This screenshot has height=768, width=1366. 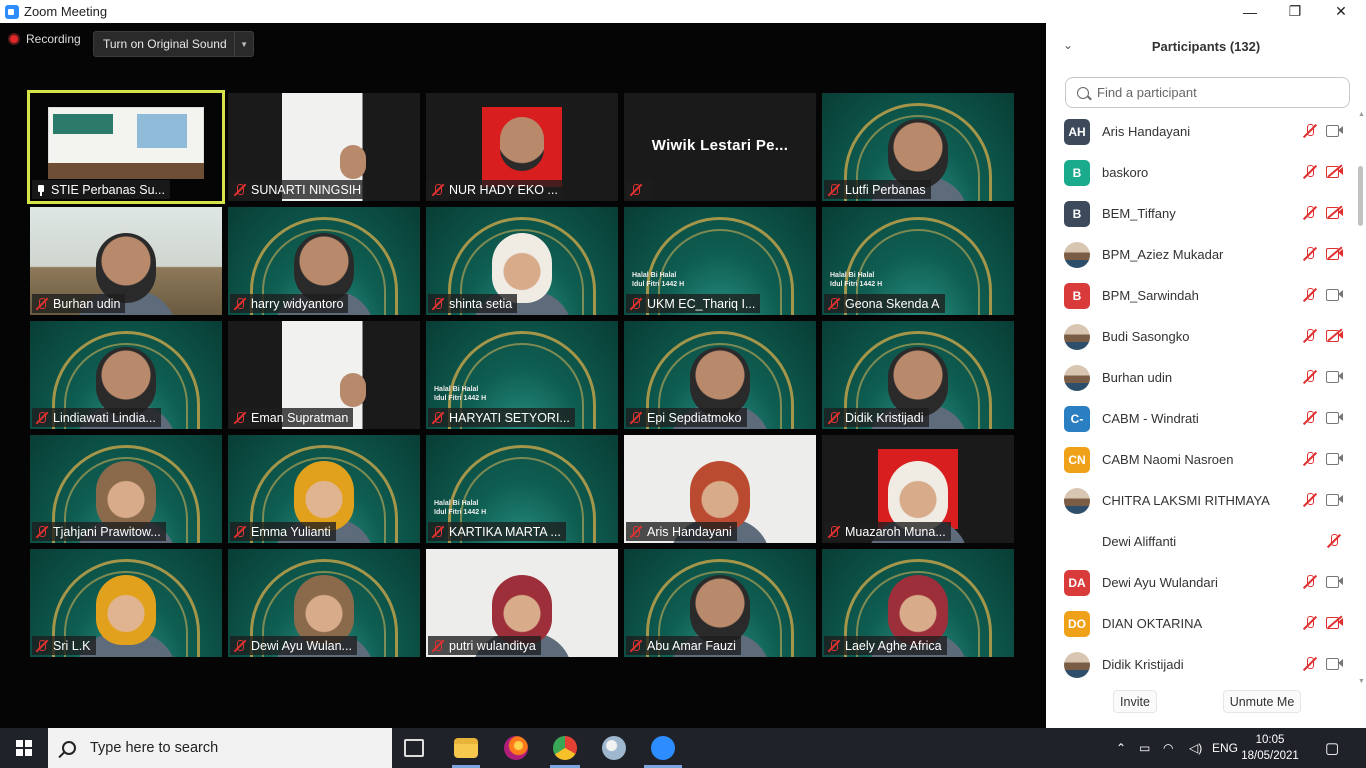 I want to click on close-button: ✕, so click(x=1341, y=11).